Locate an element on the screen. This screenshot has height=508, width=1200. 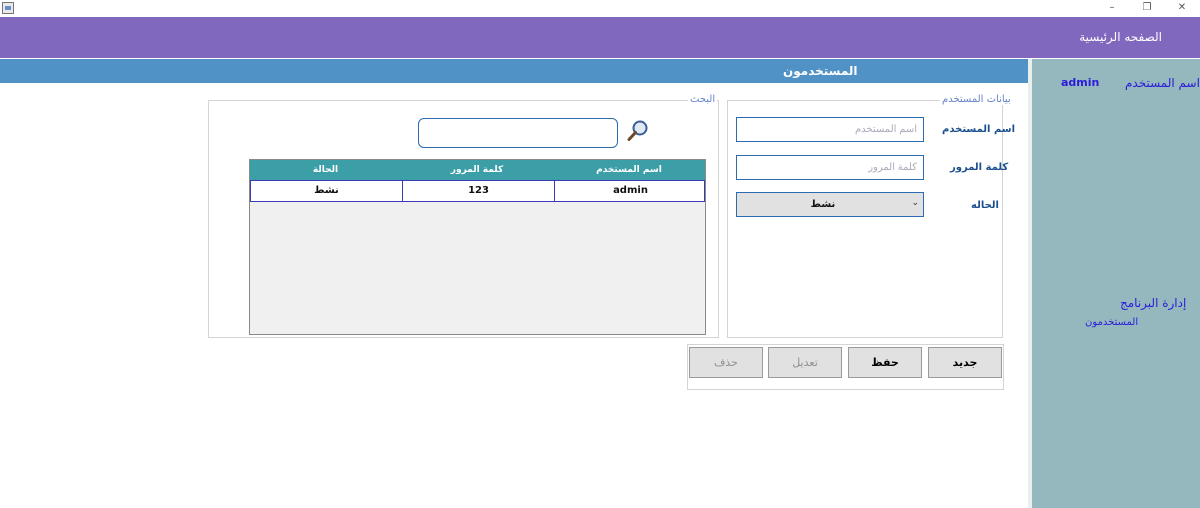
save-button: حفظ is located at coordinates (885, 362).